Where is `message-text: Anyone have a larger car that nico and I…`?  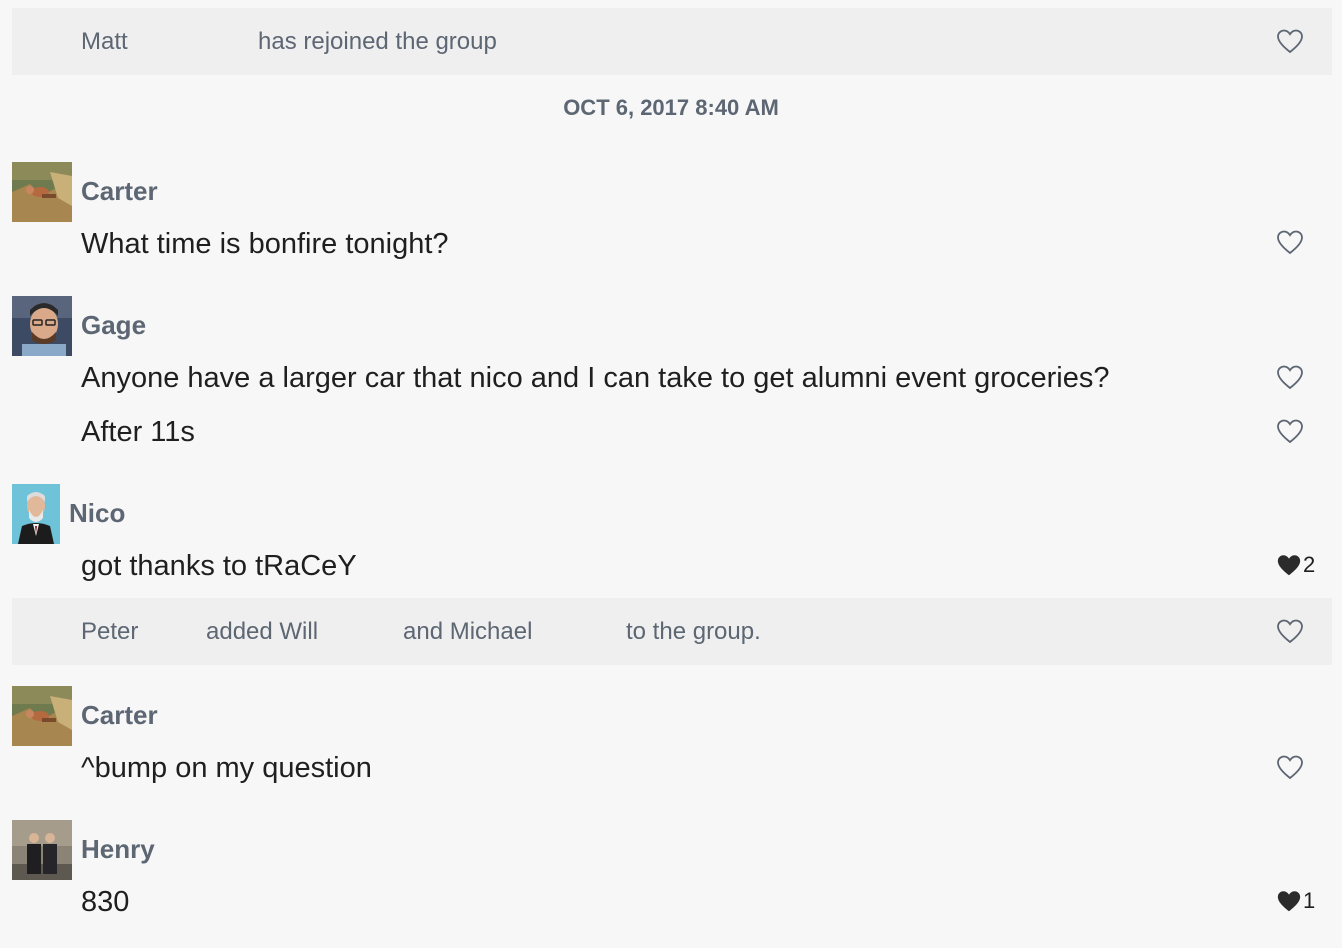
message-text: Anyone have a larger car that nico and I… is located at coordinates (595, 378).